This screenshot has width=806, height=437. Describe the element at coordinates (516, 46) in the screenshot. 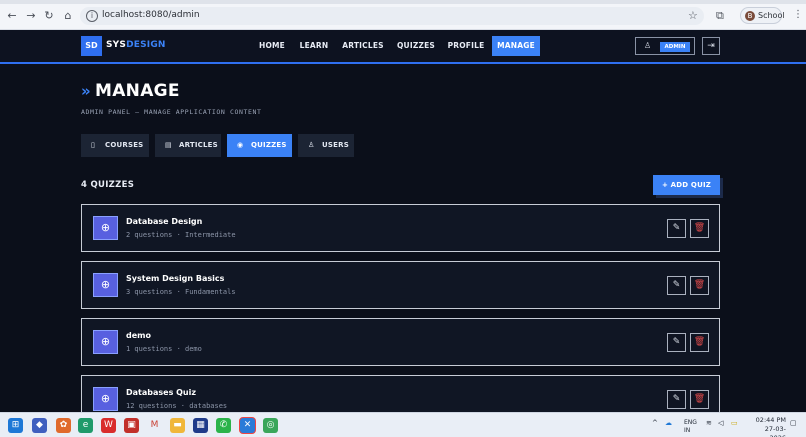

I see `nav-manage: MANAGE` at that location.